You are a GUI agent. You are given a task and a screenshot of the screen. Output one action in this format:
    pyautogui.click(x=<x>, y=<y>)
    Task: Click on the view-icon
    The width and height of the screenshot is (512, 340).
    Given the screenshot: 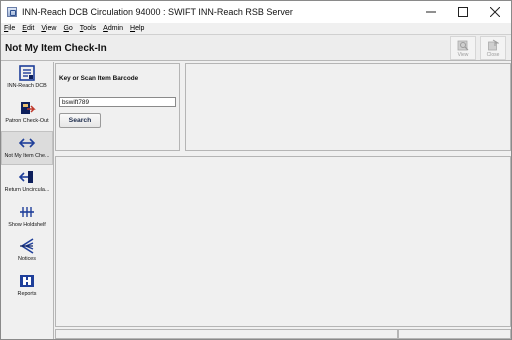 What is the action you would take?
    pyautogui.click(x=463, y=45)
    